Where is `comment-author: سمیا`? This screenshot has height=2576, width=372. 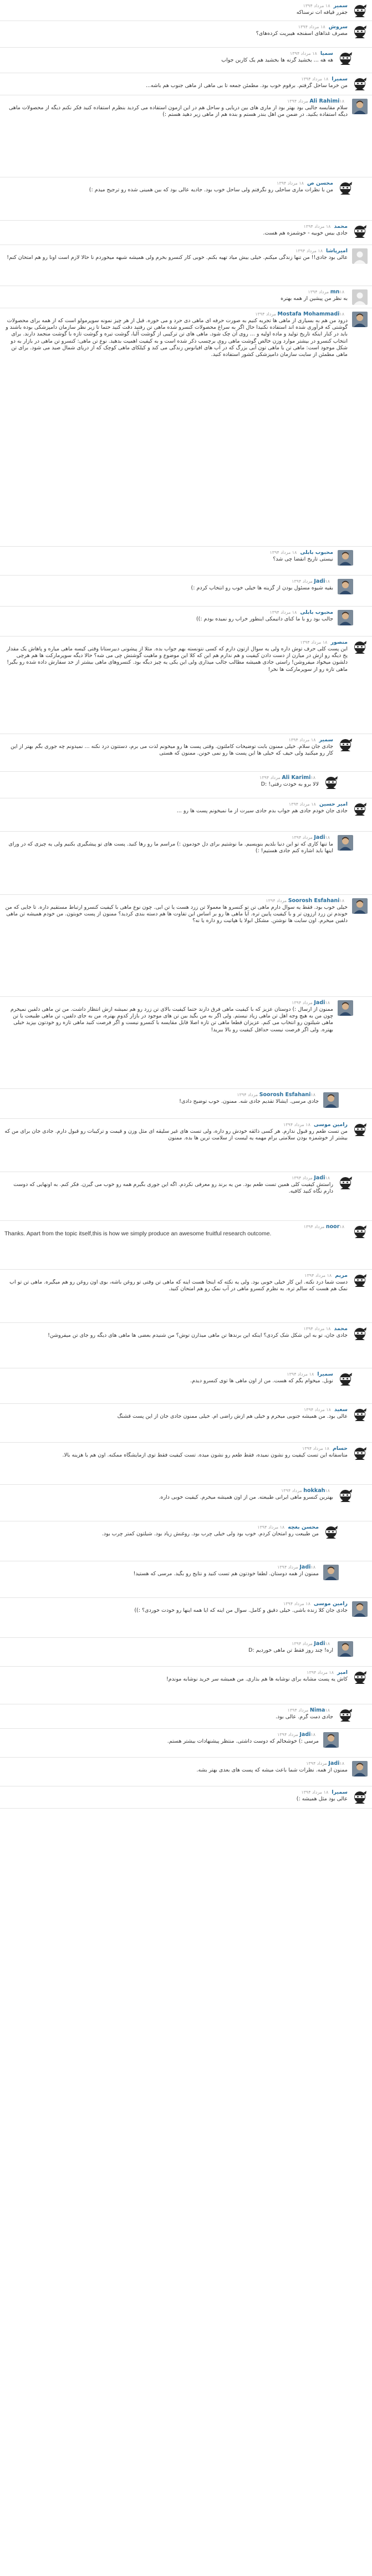
comment-author: سمیا is located at coordinates (326, 54).